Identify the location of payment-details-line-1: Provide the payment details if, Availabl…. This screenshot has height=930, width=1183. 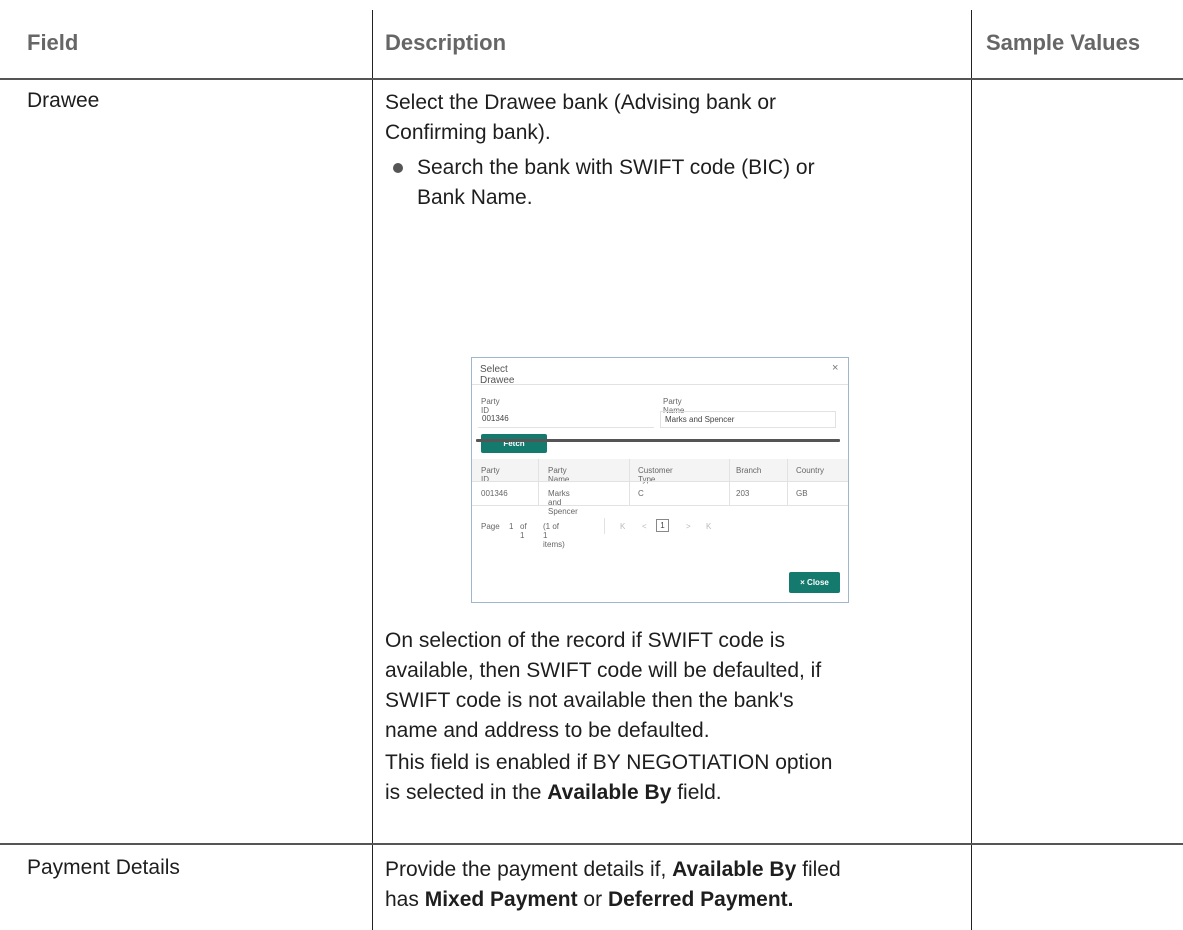
(675, 870).